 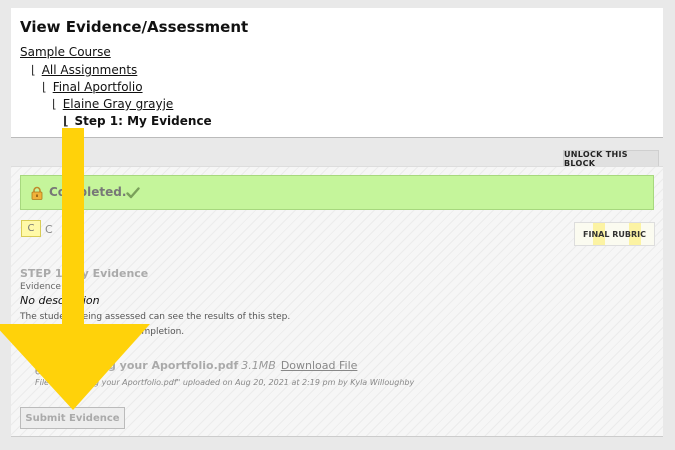 What do you see at coordinates (31, 228) in the screenshot?
I see `grade-badge: C` at bounding box center [31, 228].